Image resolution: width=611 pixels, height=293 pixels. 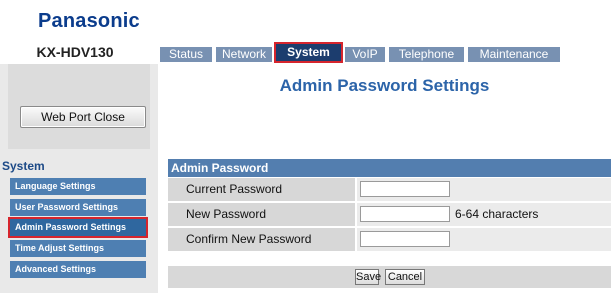 I want to click on panasonic-logo: Panasonic, so click(x=89, y=21).